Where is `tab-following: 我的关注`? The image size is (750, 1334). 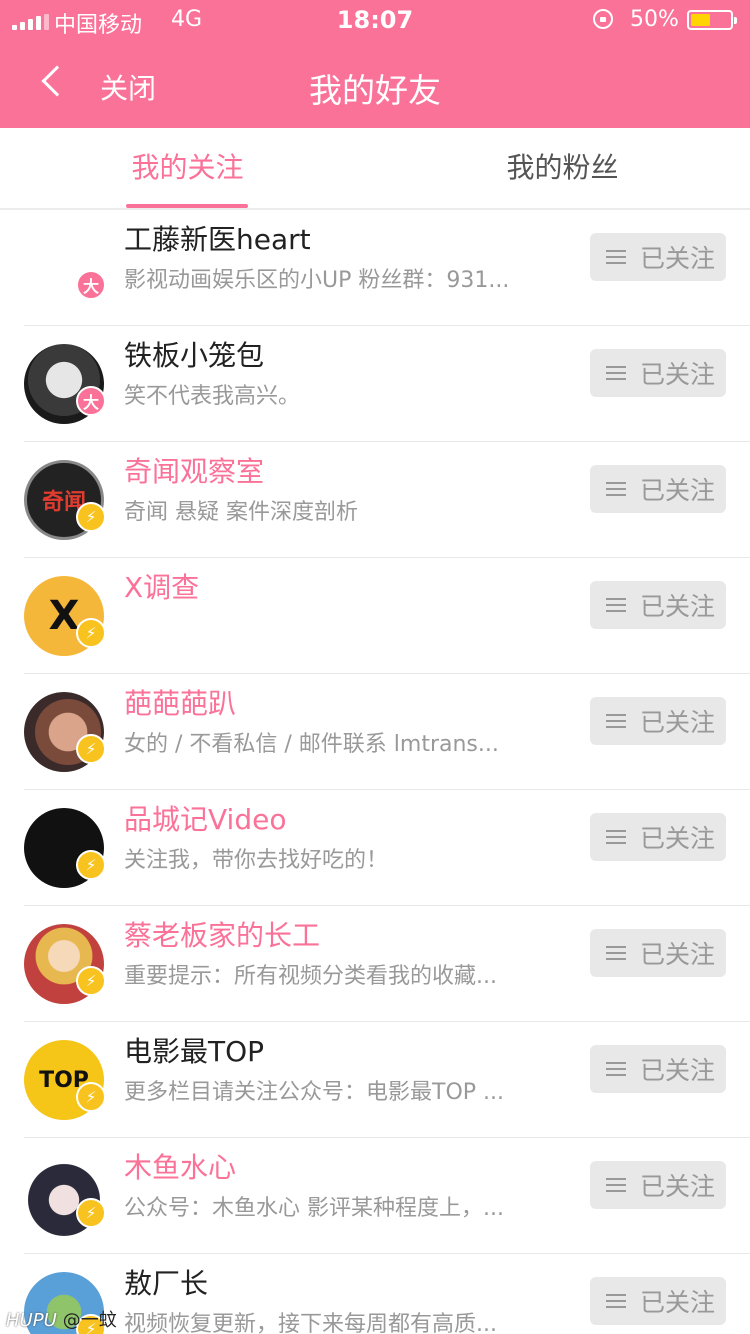 tab-following: 我的关注 is located at coordinates (187, 168).